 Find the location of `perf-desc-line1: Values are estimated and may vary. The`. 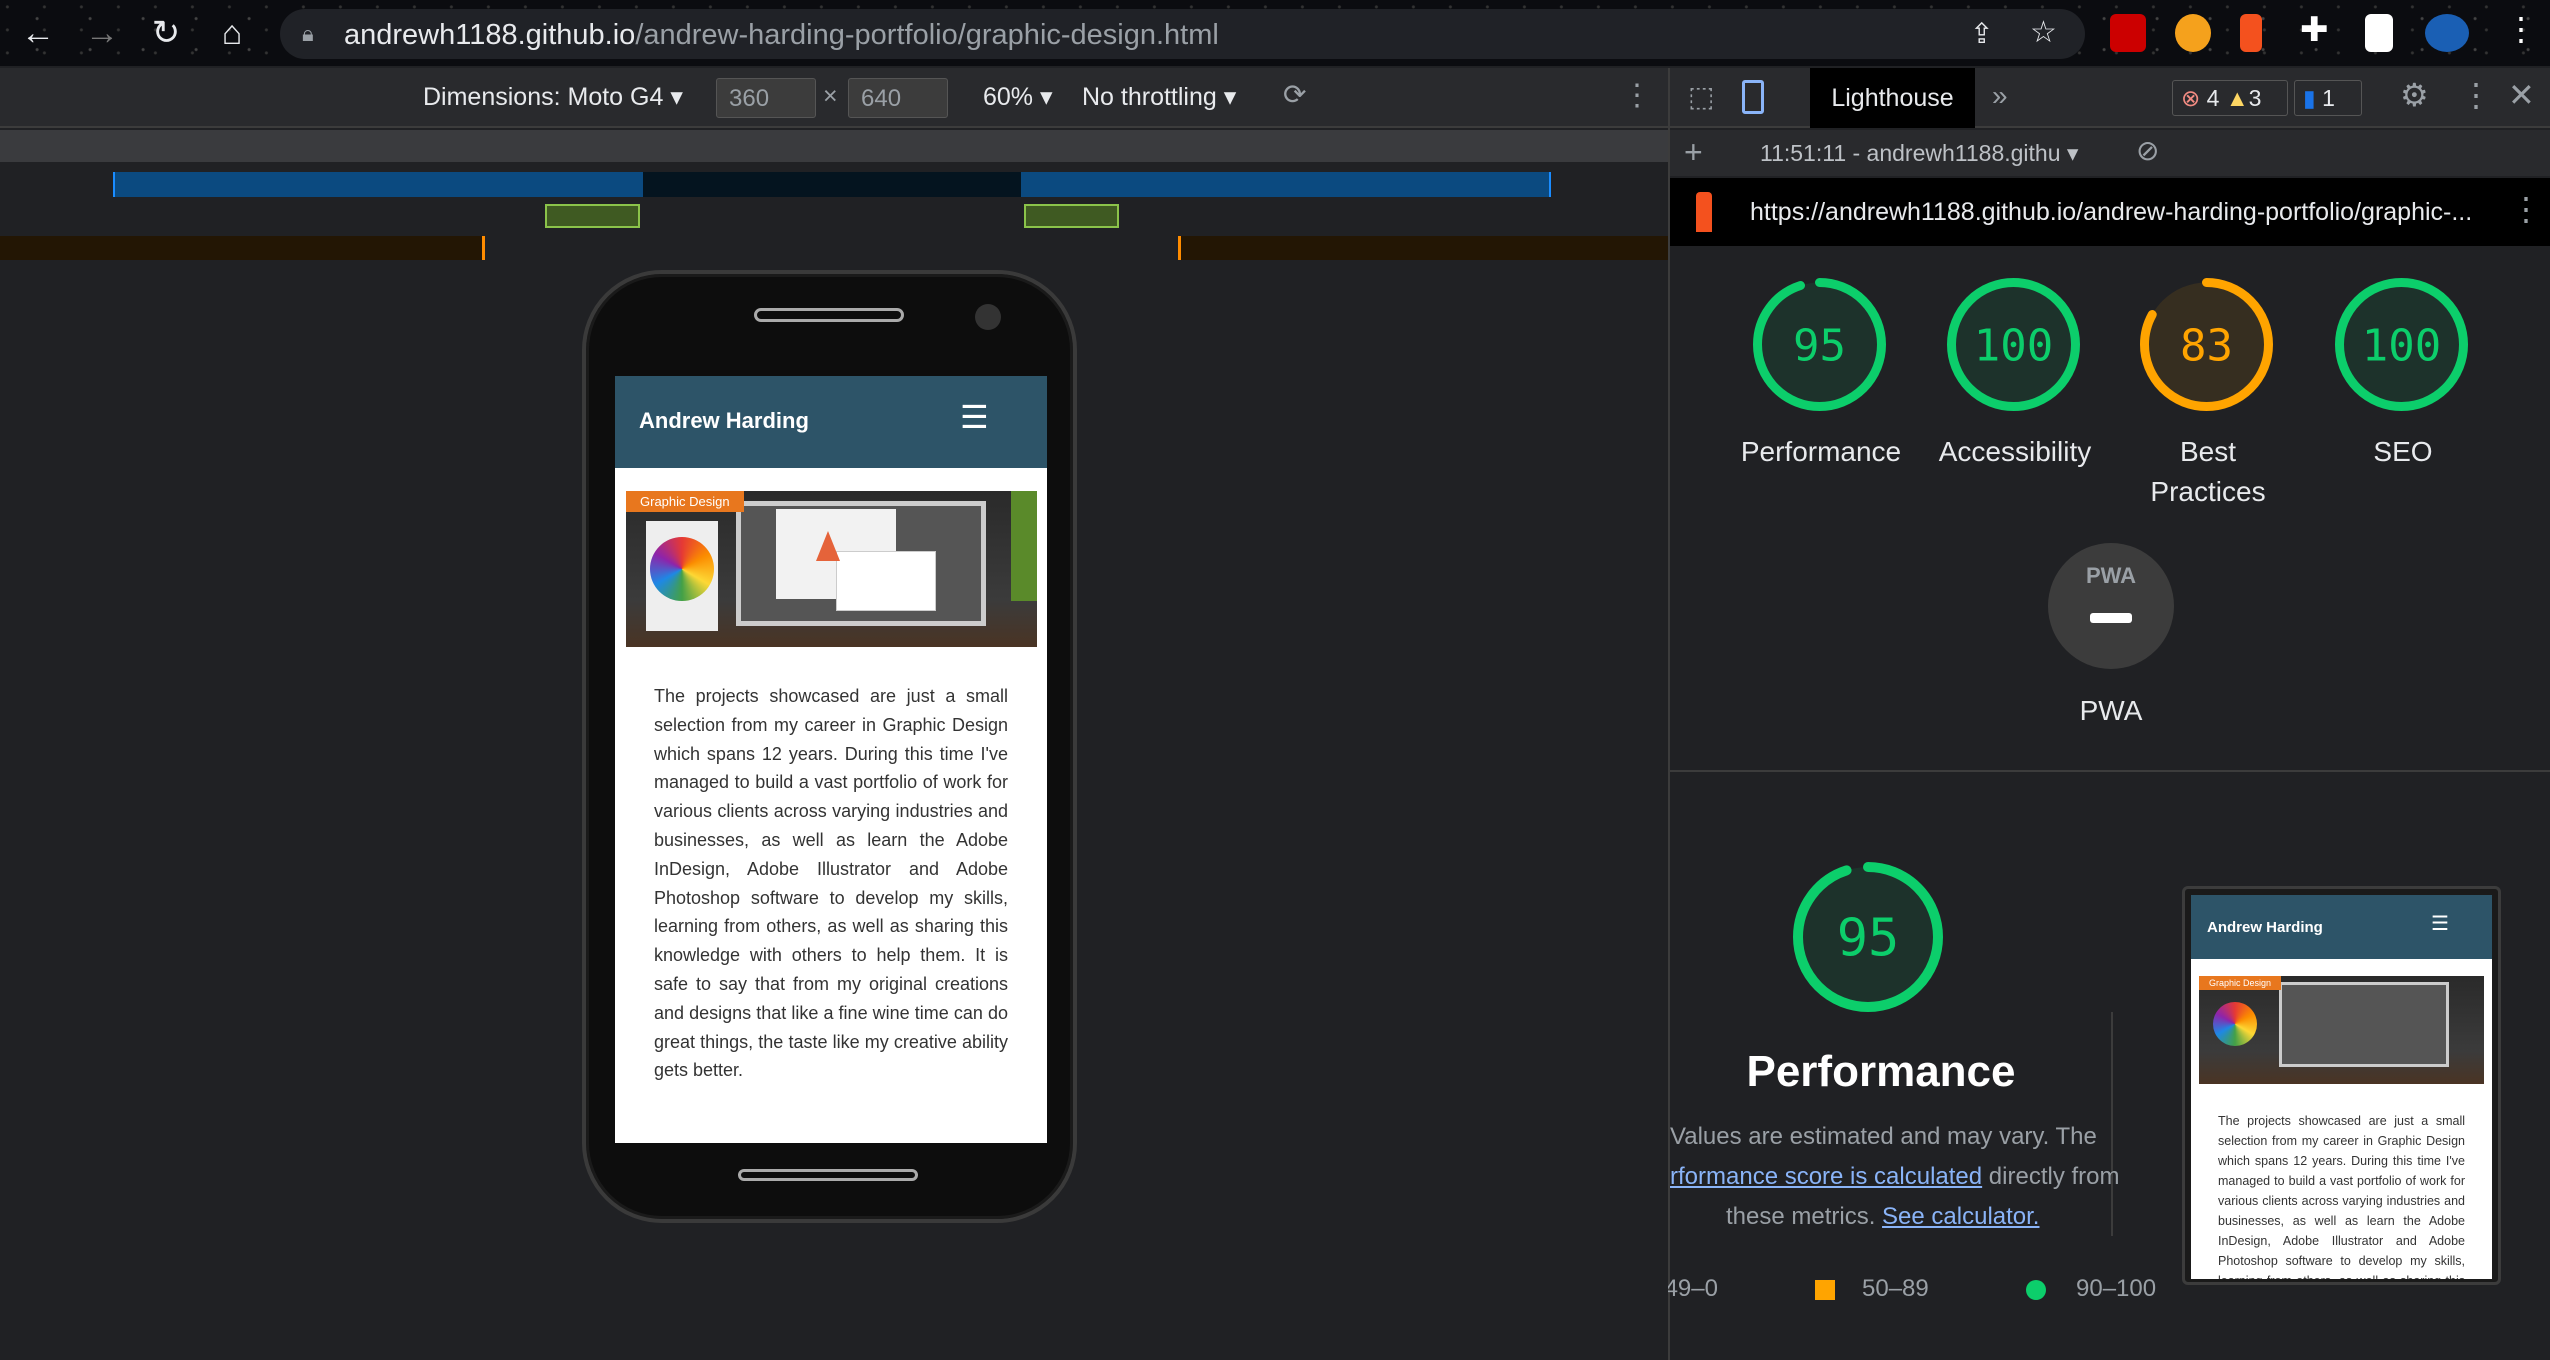

perf-desc-line1: Values are estimated and may vary. The is located at coordinates (1883, 1136).